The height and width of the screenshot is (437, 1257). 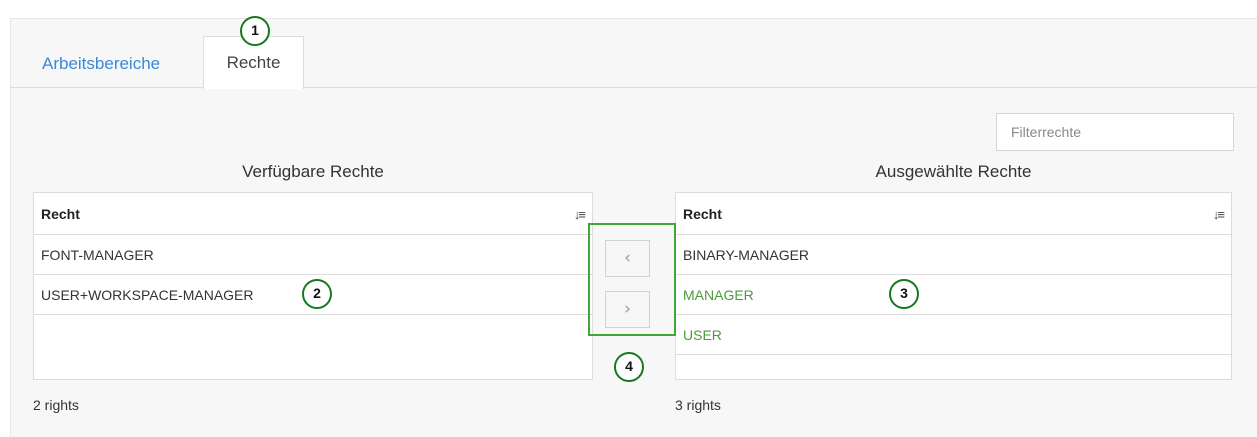 What do you see at coordinates (953, 171) in the screenshot?
I see `selected-rights-title: Ausgewählte Rechte` at bounding box center [953, 171].